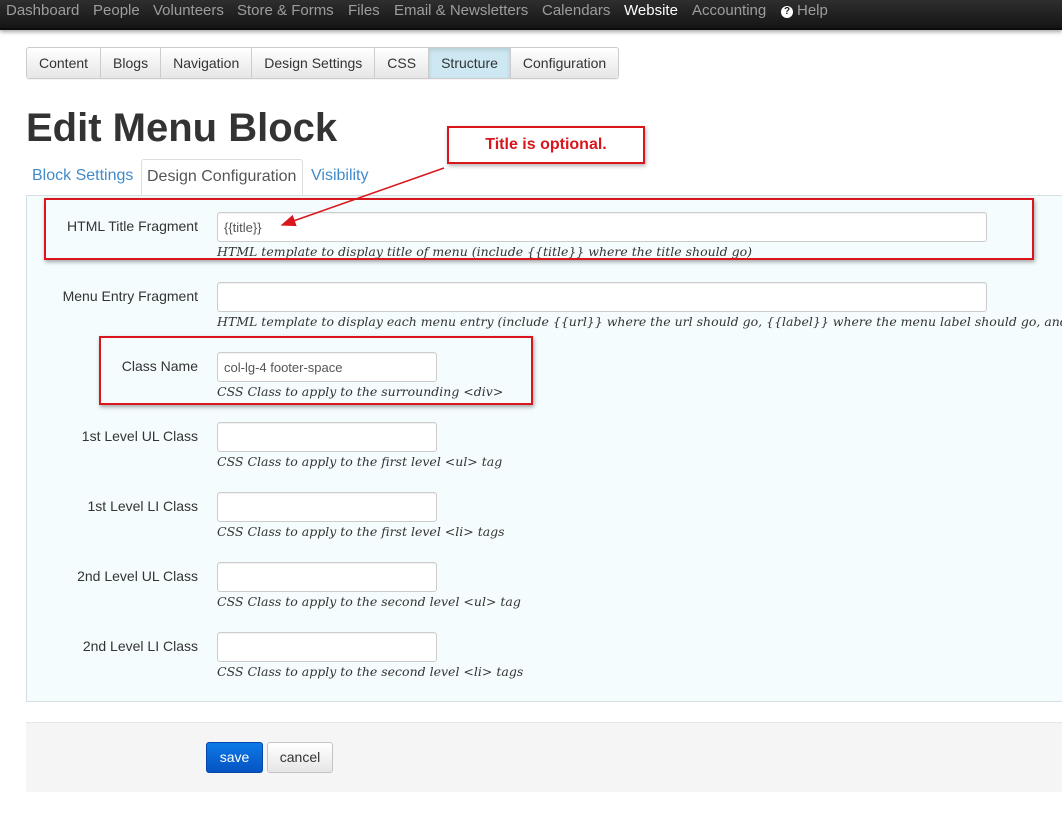  I want to click on subtab-navigation: Navigation, so click(206, 63).